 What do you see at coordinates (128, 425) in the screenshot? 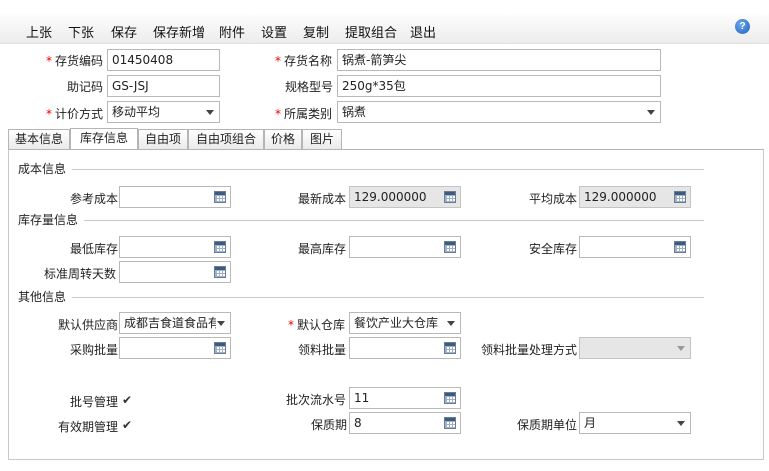
I see `expiry-mgmt-checkbox: ✔` at bounding box center [128, 425].